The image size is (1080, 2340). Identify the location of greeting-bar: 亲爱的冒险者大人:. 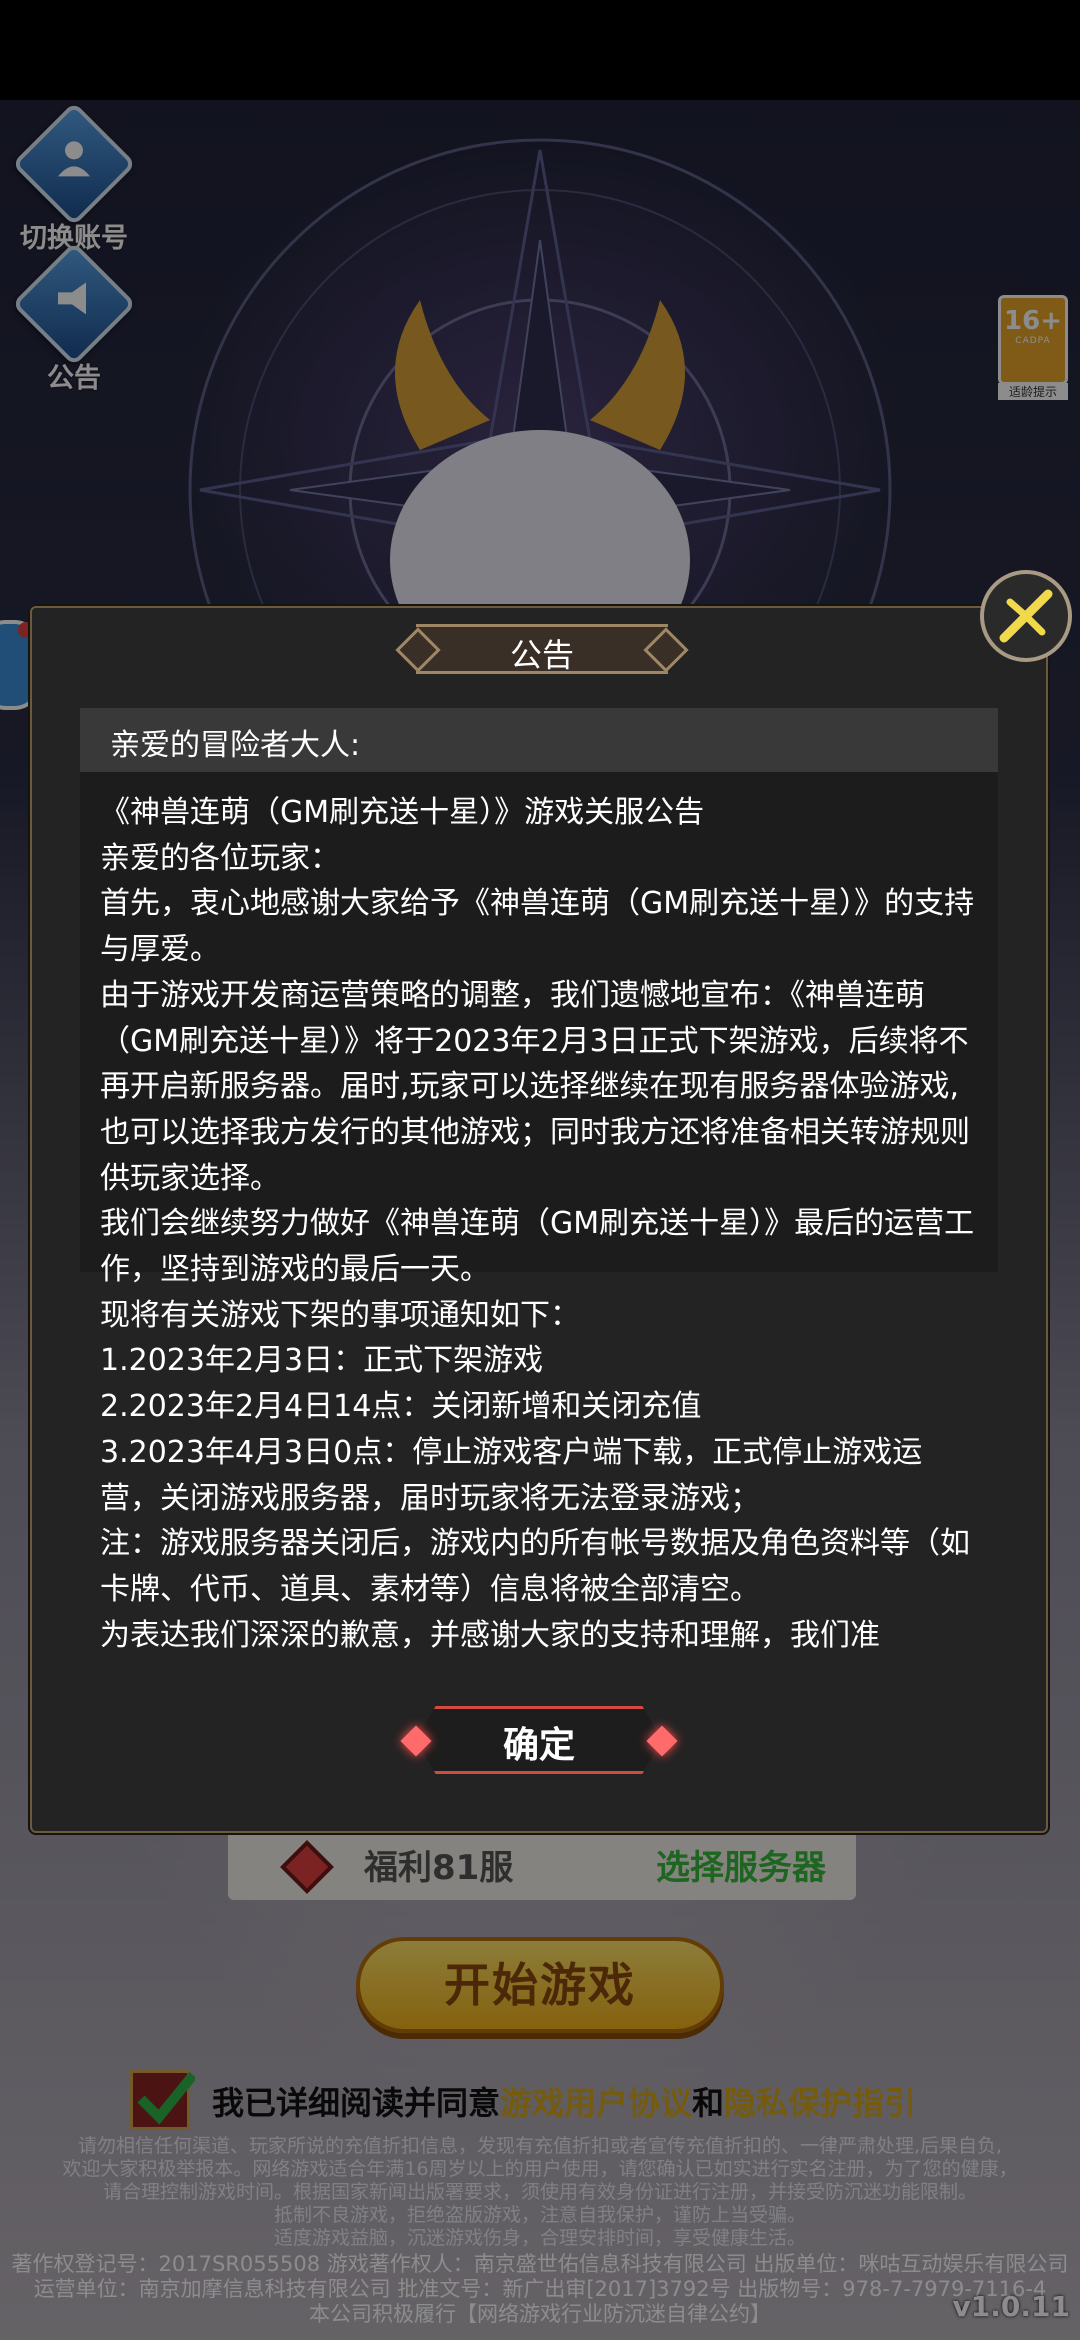
(539, 740).